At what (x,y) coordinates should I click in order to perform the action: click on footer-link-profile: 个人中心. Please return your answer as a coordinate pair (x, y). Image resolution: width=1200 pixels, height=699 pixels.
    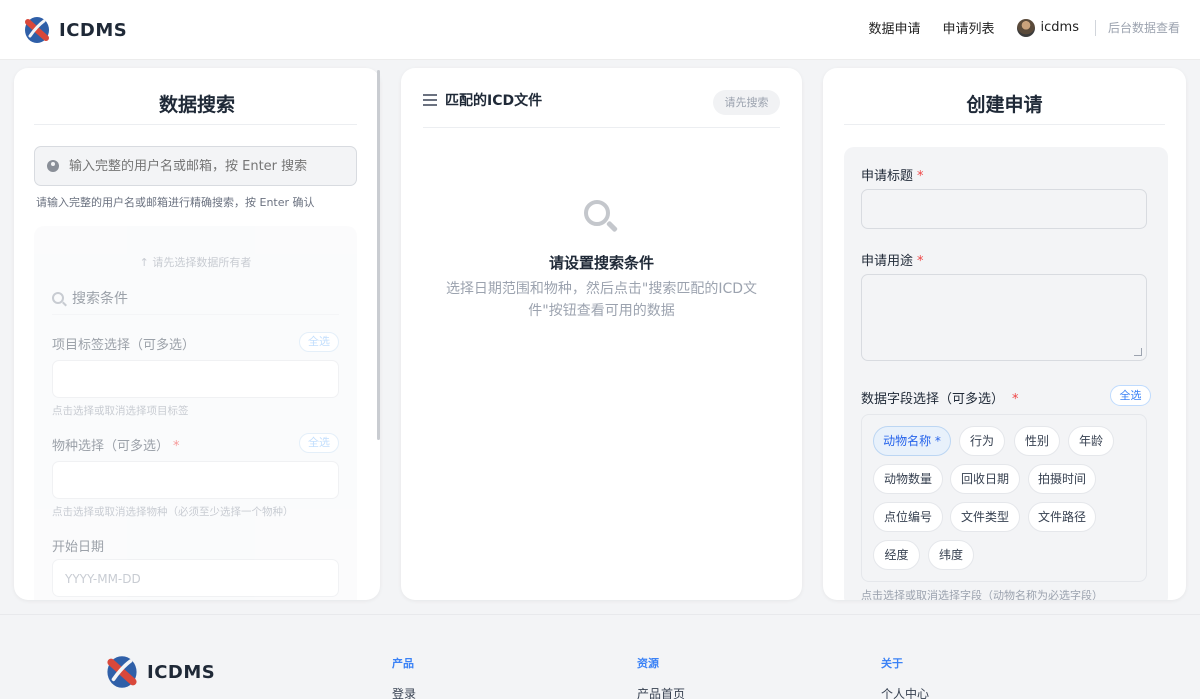
    Looking at the image, I should click on (905, 692).